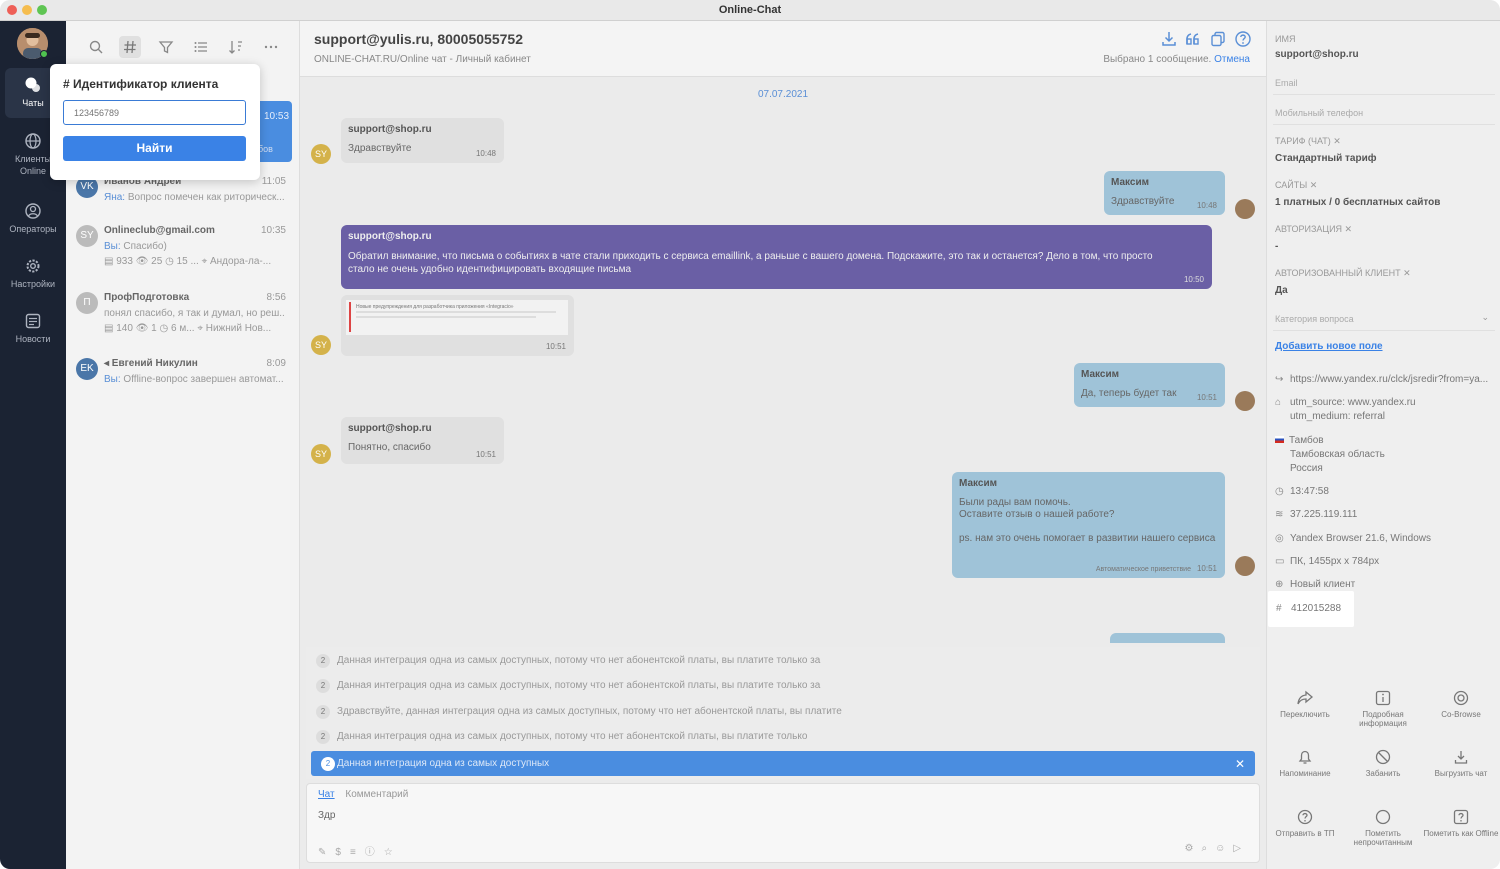  What do you see at coordinates (33, 141) in the screenshot?
I see `globe-icon` at bounding box center [33, 141].